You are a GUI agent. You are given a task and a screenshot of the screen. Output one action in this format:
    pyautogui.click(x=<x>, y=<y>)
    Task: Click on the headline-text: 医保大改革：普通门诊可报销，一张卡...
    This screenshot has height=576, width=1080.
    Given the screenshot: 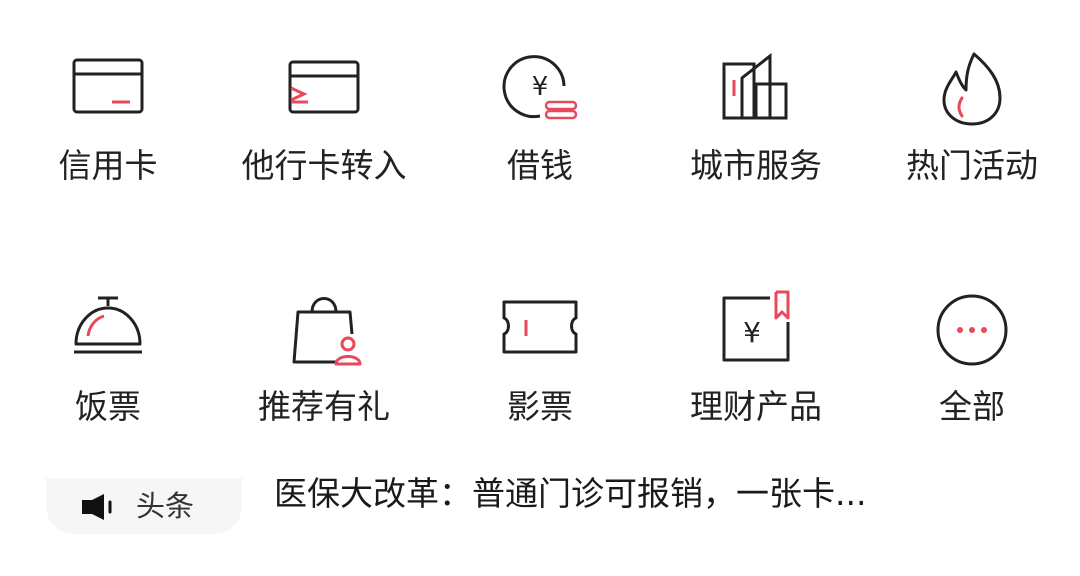 What is the action you would take?
    pyautogui.click(x=649, y=494)
    